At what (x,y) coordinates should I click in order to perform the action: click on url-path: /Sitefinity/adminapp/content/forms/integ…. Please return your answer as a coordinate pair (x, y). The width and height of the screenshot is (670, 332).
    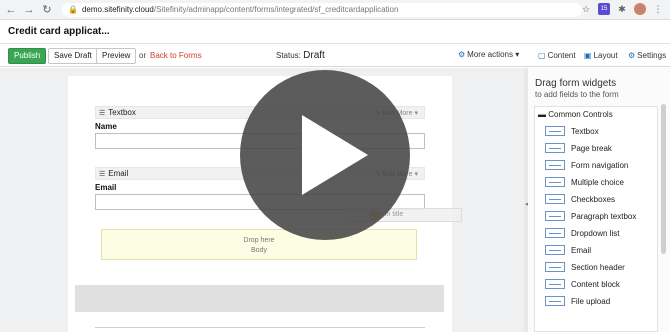
    Looking at the image, I should click on (276, 9).